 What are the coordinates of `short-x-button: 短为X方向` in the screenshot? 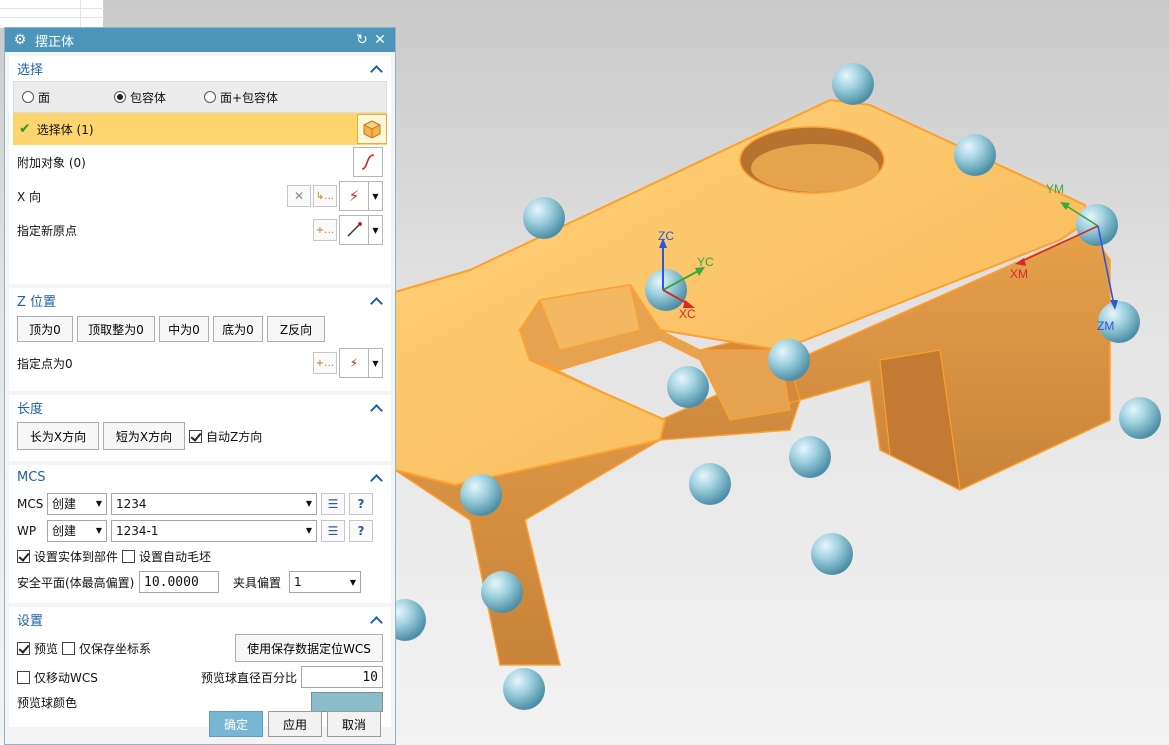 It's located at (144, 436).